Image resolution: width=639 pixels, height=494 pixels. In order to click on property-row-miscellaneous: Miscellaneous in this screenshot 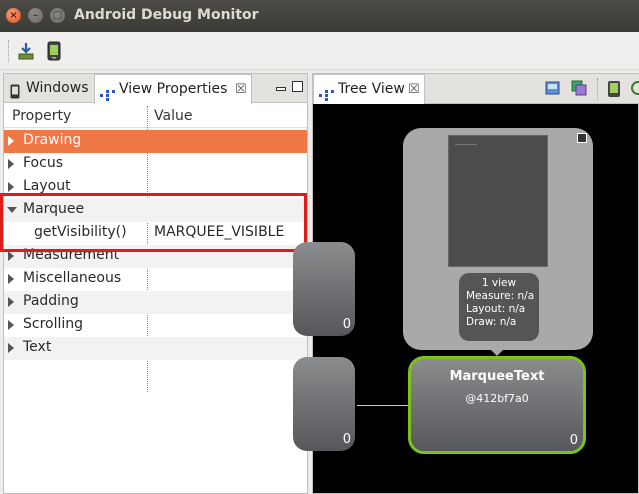, I will do `click(155, 279)`.